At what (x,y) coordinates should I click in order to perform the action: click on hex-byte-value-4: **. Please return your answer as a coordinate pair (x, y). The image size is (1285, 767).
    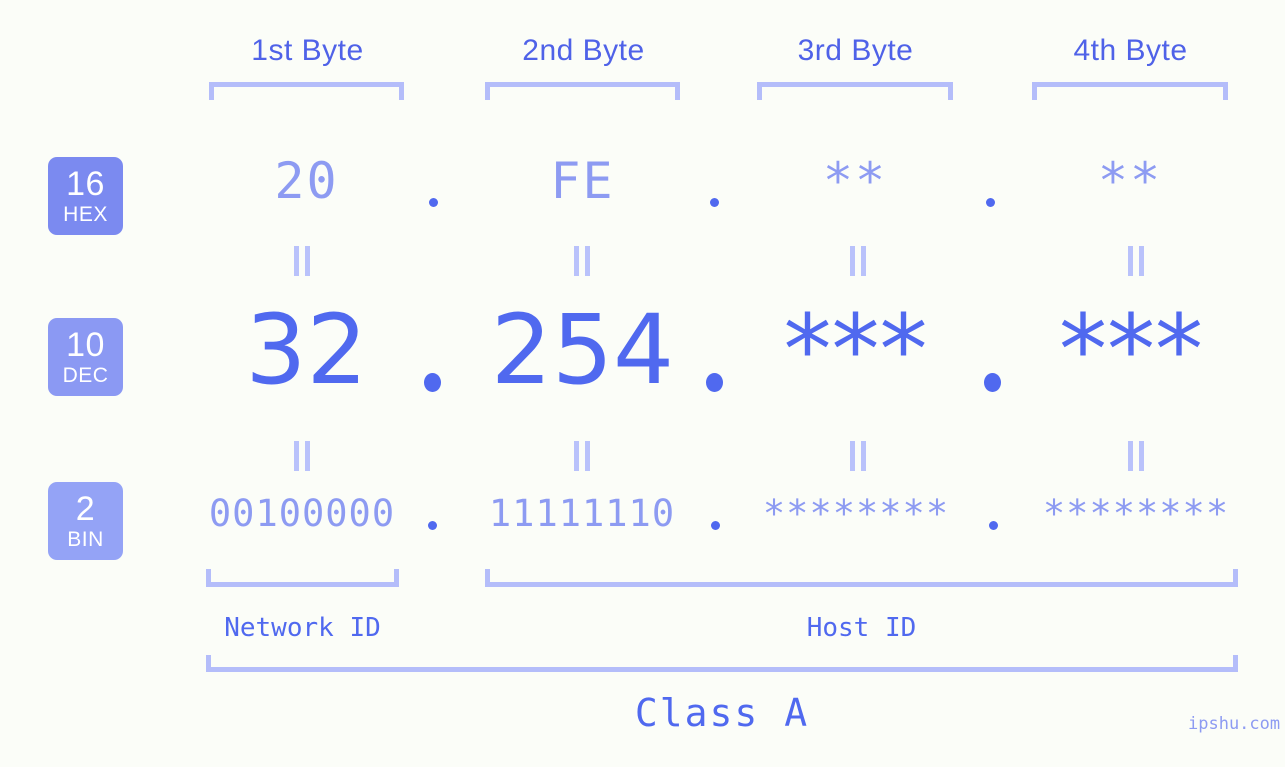
    Looking at the image, I should click on (1130, 181).